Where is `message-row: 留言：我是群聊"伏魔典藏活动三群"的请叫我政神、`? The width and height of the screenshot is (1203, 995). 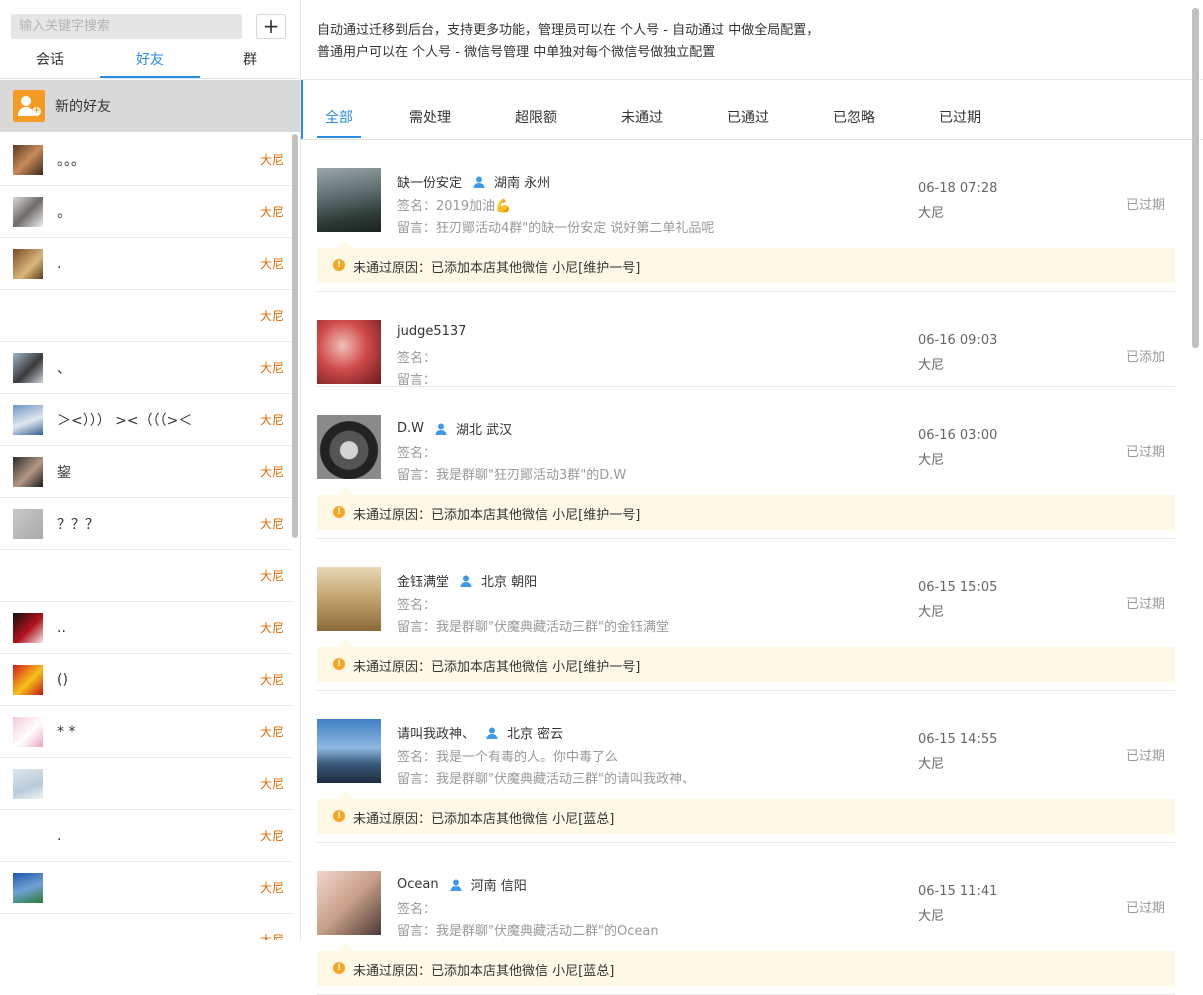 message-row: 留言：我是群聊"伏魔典藏活动三群"的请叫我政神、 is located at coordinates (546, 777).